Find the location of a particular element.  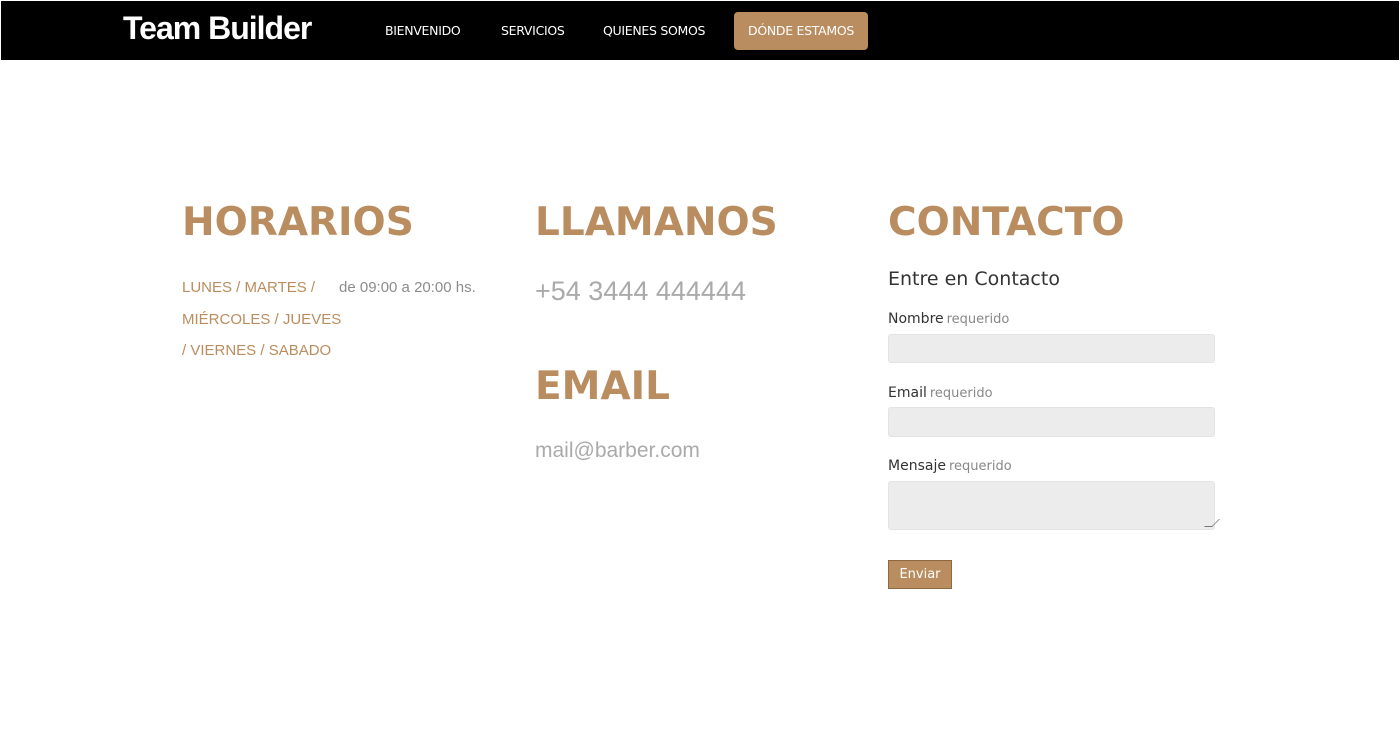

opening-hours: de 09:00 a 20:00 hs. is located at coordinates (407, 287).